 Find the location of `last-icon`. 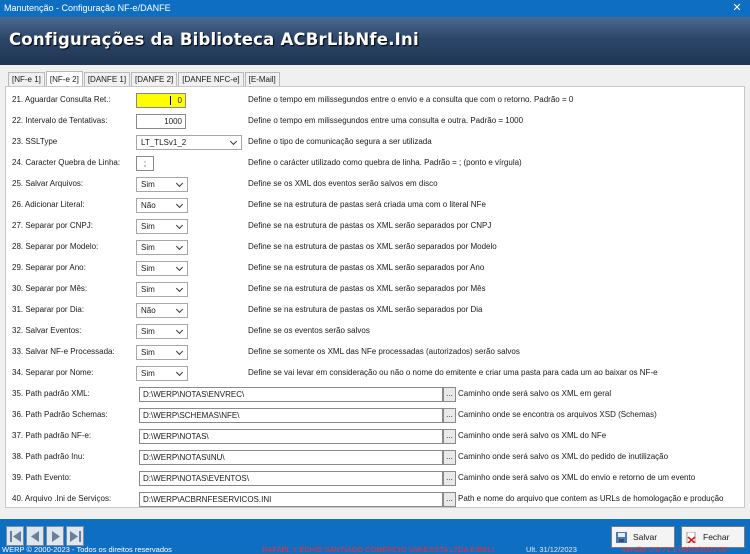

last-icon is located at coordinates (75, 536).